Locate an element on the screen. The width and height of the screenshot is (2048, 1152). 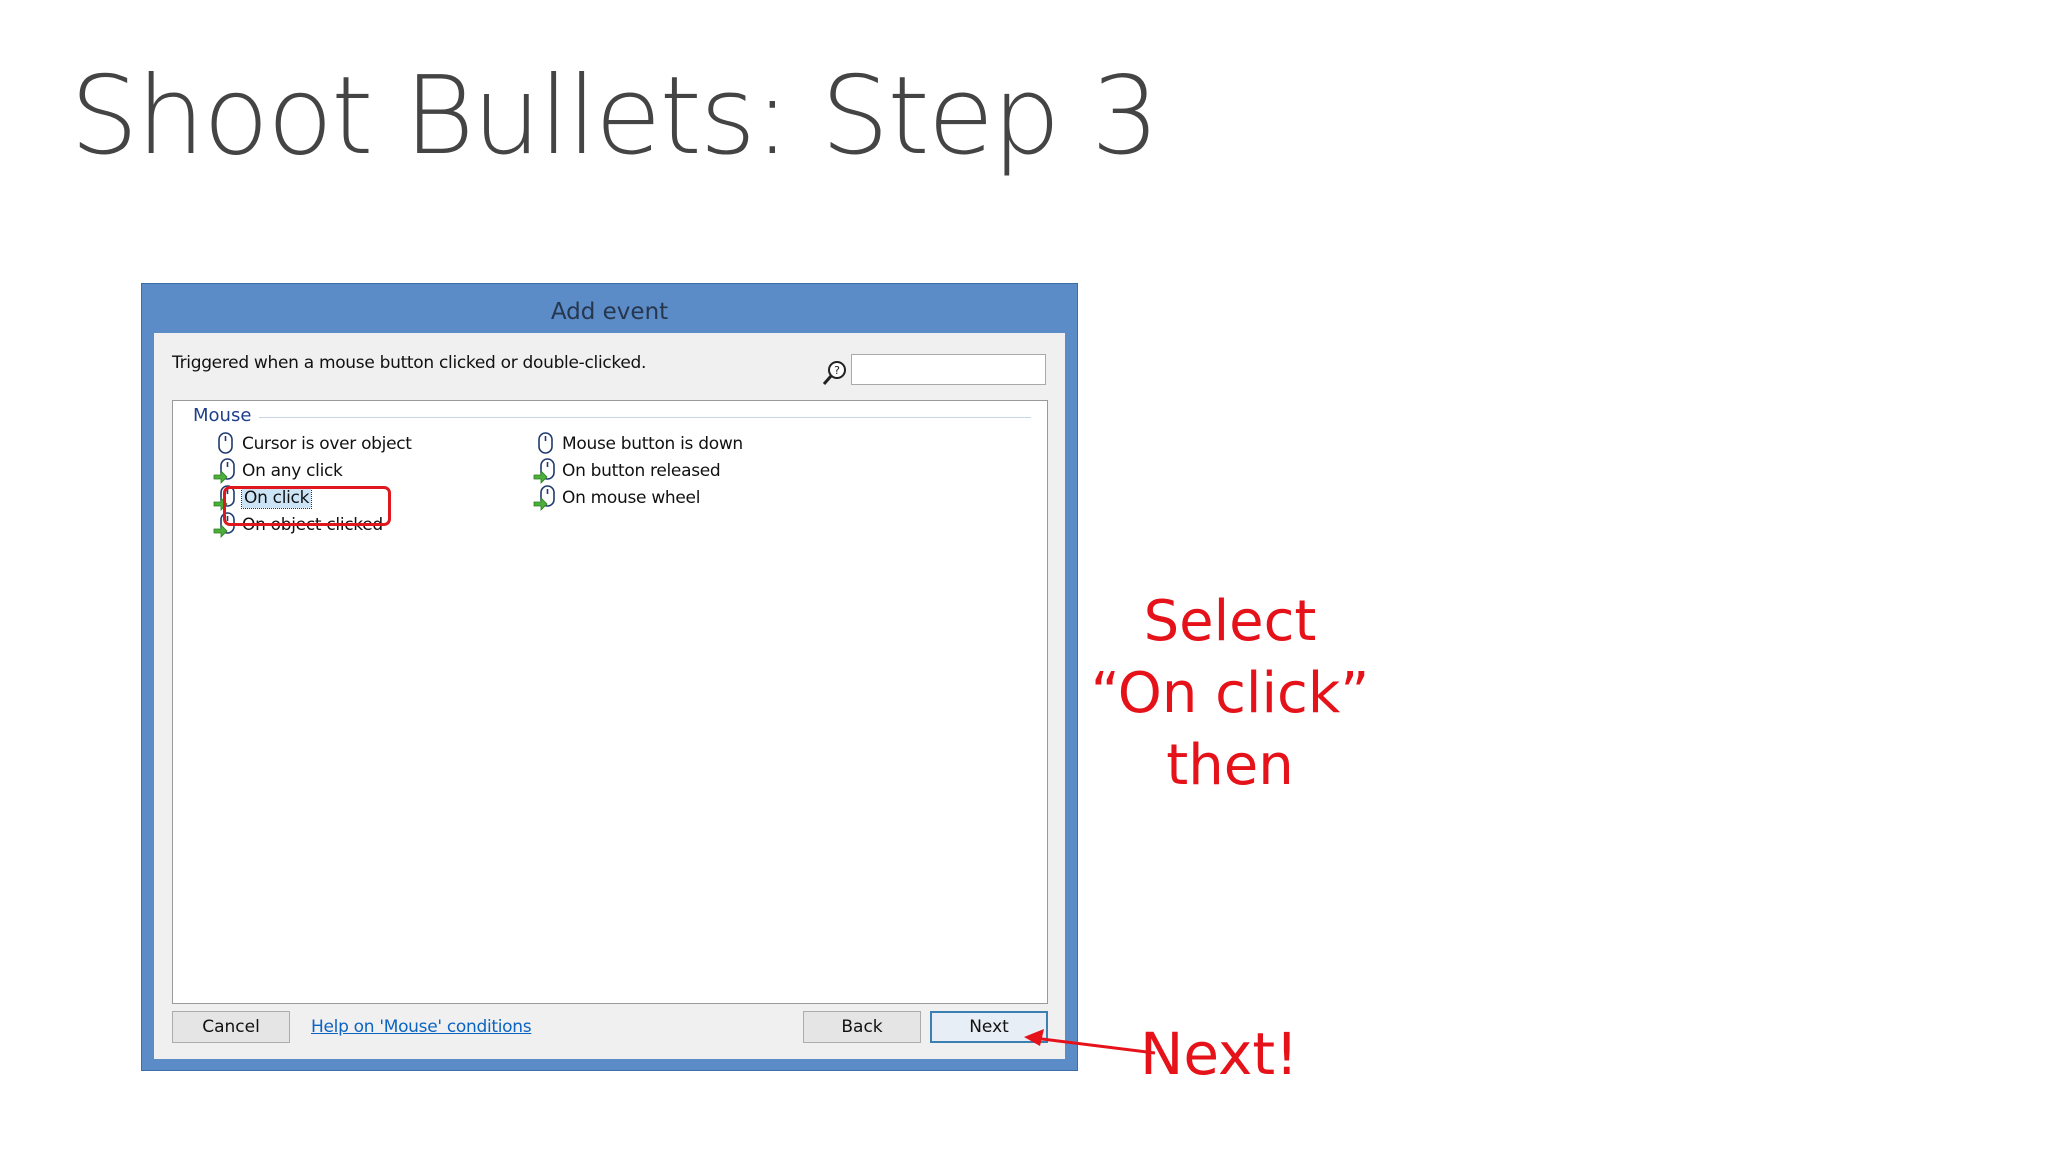
event-item-label: On button released is located at coordinates (641, 471).